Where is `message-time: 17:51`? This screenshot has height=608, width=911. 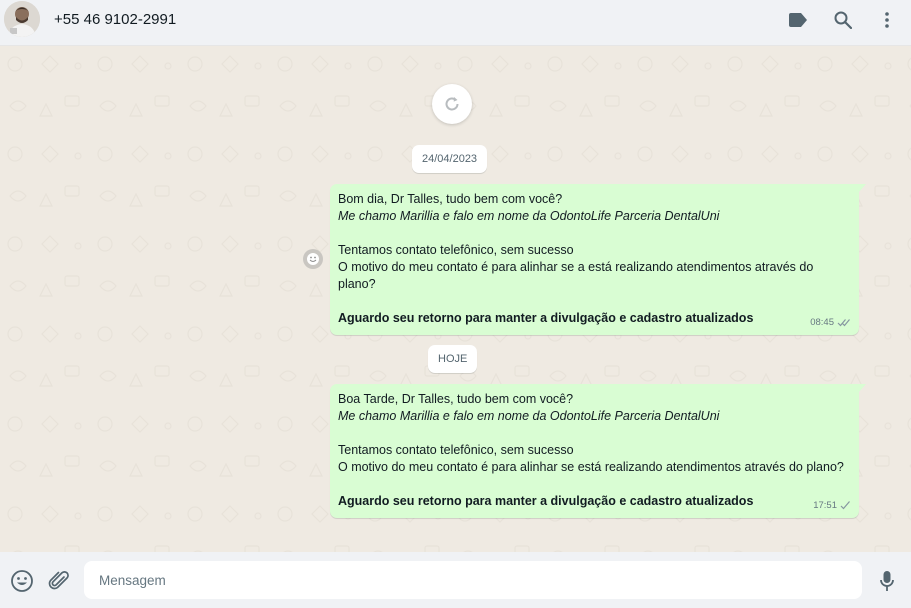 message-time: 17:51 is located at coordinates (825, 505).